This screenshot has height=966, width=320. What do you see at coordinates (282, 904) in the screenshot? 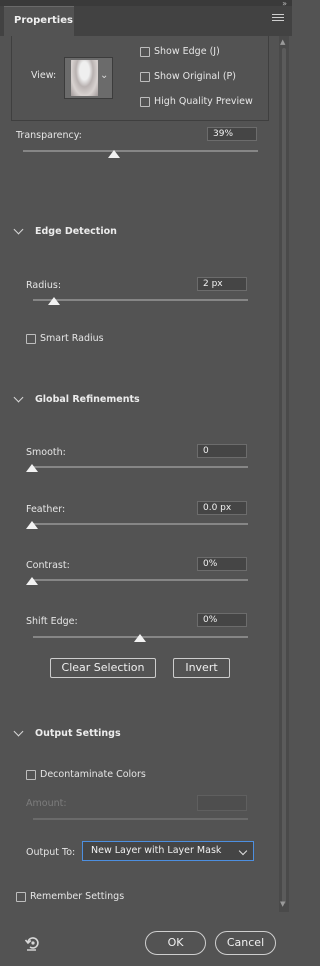
I see `scroll-down-icon: ▼` at bounding box center [282, 904].